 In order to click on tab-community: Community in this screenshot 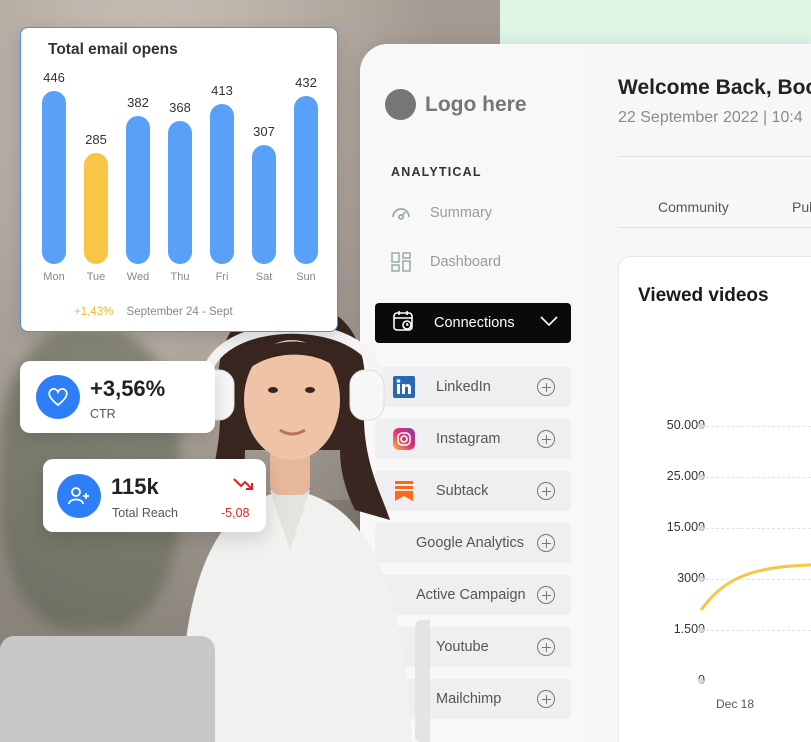, I will do `click(693, 207)`.